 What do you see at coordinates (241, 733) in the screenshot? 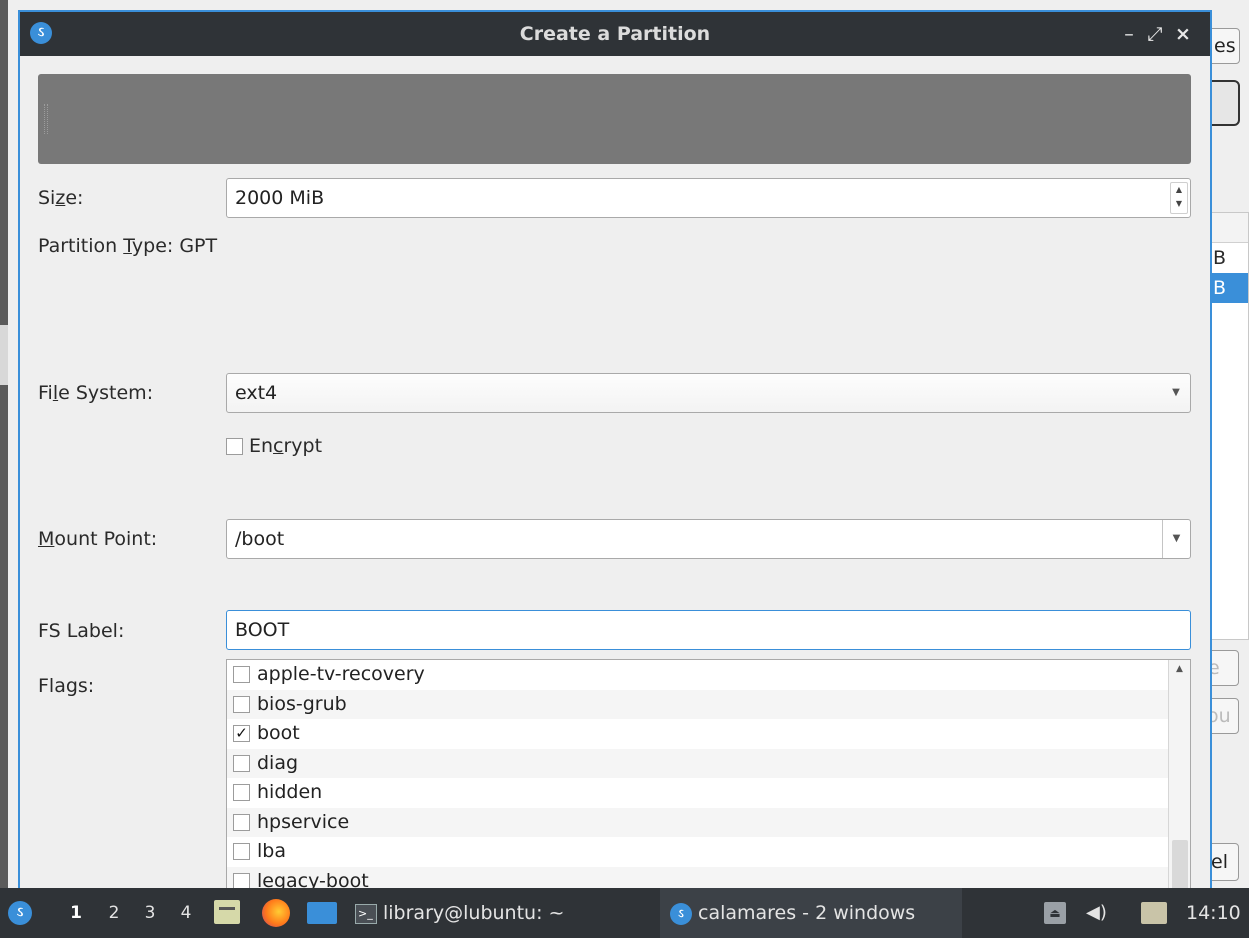
I see `checkbox-checked-icon: ✓` at bounding box center [241, 733].